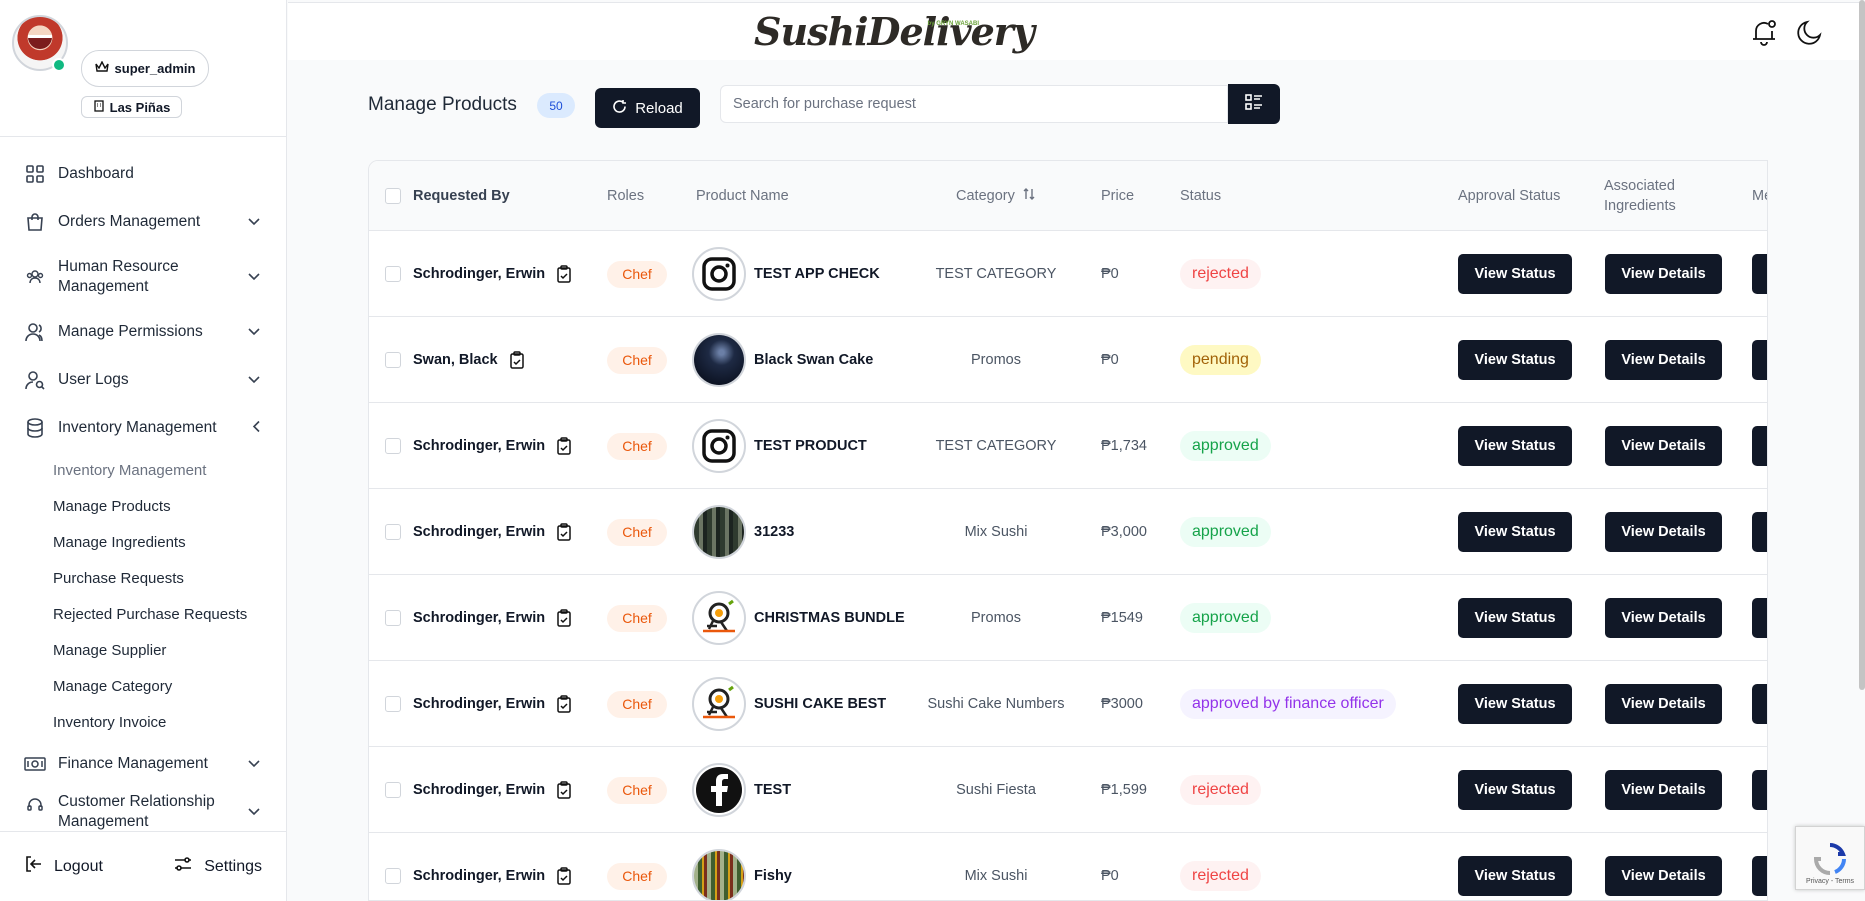  What do you see at coordinates (1509, 196) in the screenshot?
I see `header-approval-status: Approval Status` at bounding box center [1509, 196].